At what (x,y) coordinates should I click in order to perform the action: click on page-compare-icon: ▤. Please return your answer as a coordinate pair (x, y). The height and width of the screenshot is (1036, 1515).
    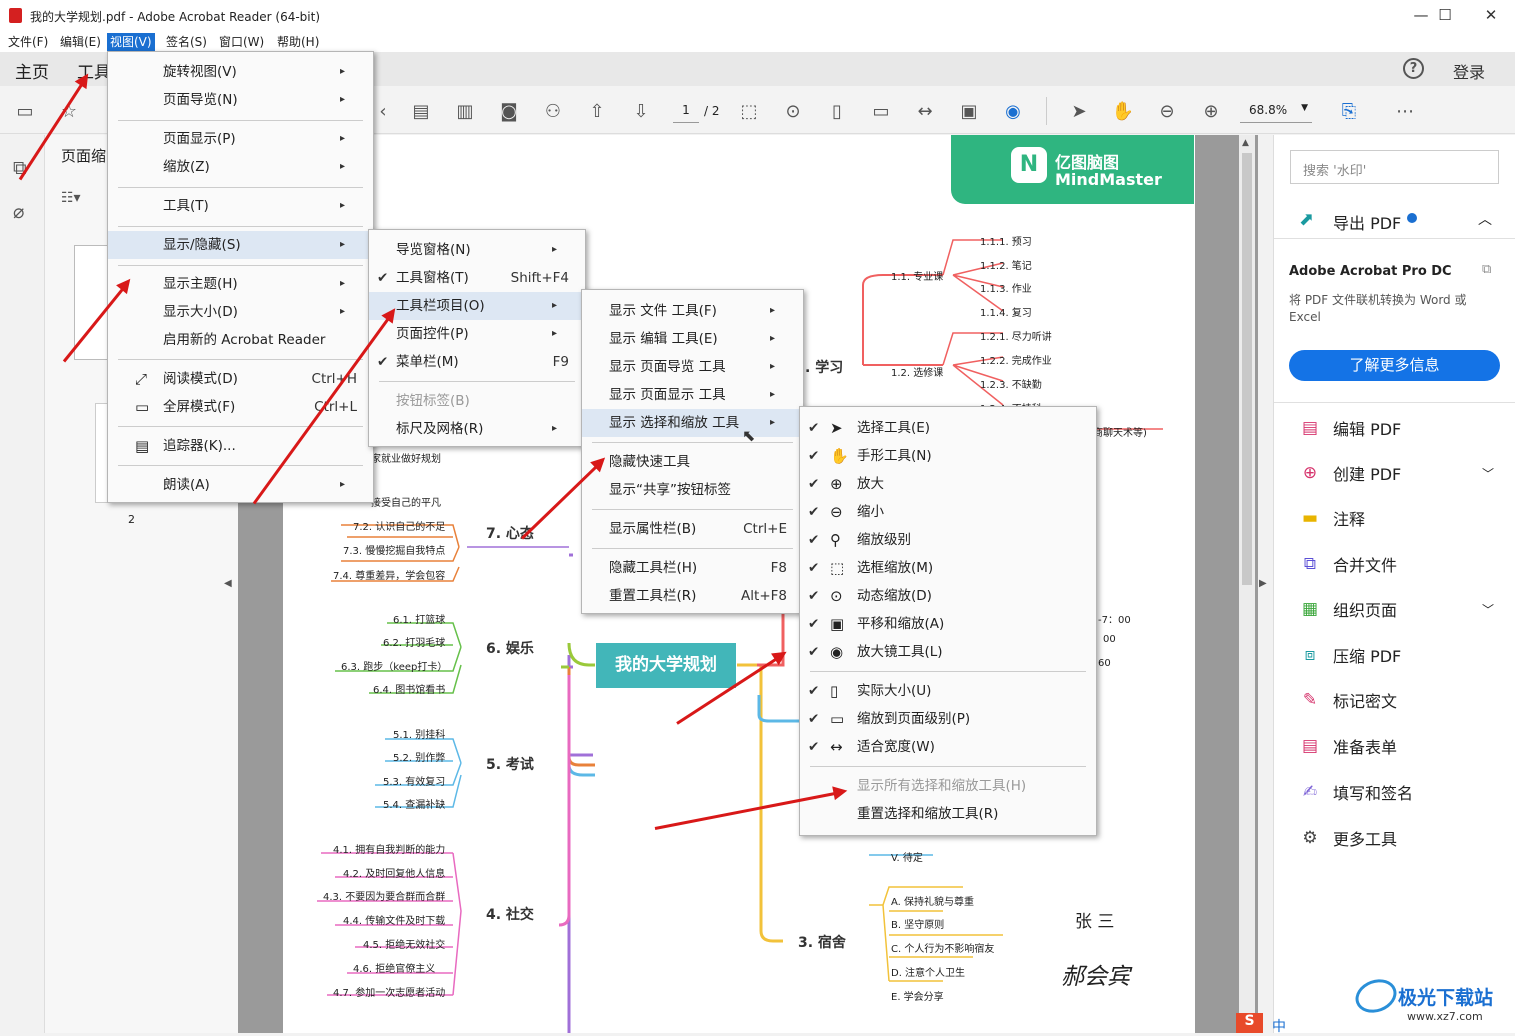
    Looking at the image, I should click on (421, 111).